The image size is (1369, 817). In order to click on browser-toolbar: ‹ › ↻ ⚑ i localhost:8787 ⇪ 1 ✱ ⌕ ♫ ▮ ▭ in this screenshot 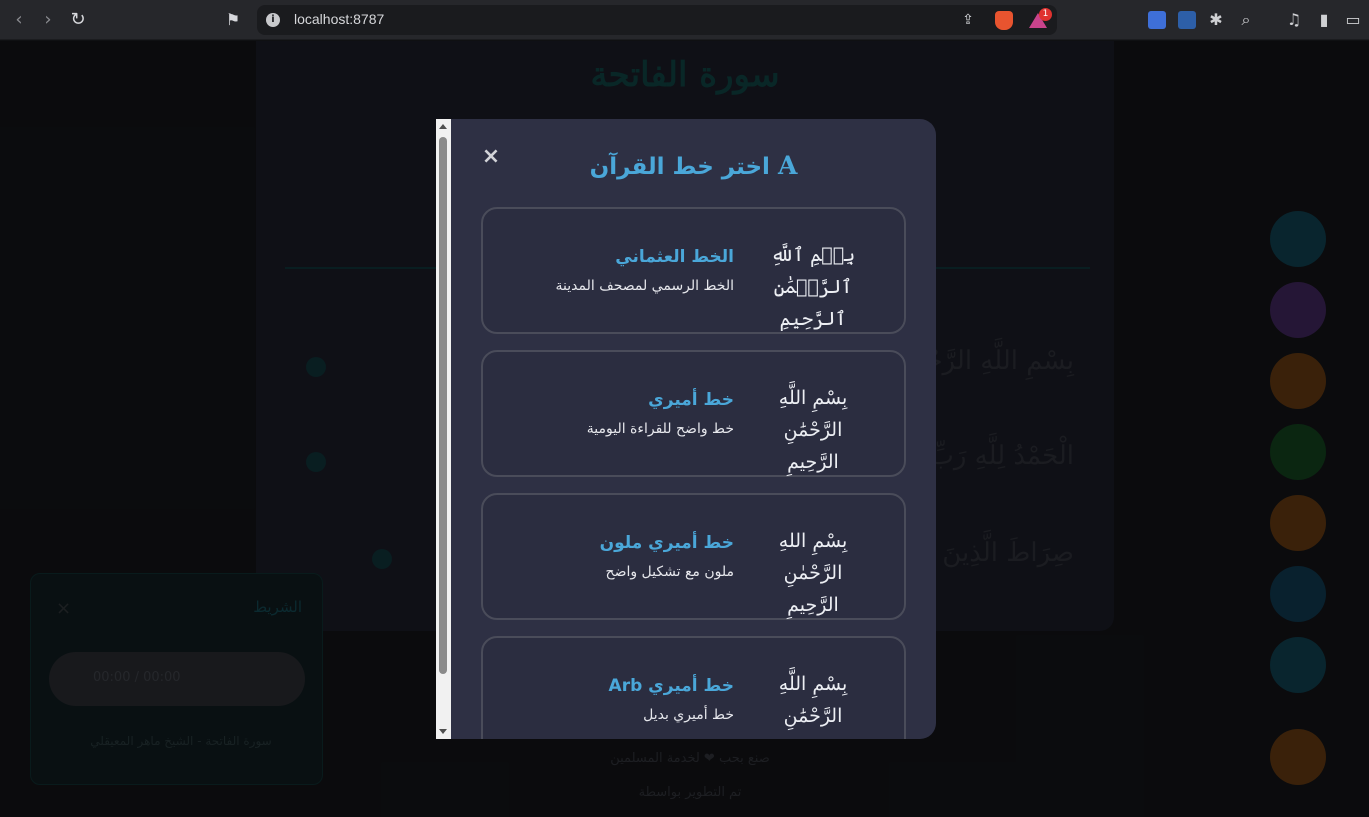, I will do `click(684, 20)`.